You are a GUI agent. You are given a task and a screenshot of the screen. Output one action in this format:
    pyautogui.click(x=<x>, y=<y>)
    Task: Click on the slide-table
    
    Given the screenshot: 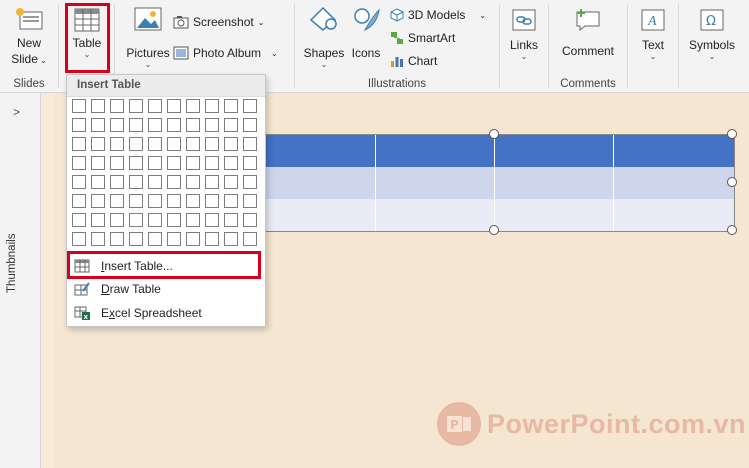 What is the action you would take?
    pyautogui.click(x=499, y=183)
    